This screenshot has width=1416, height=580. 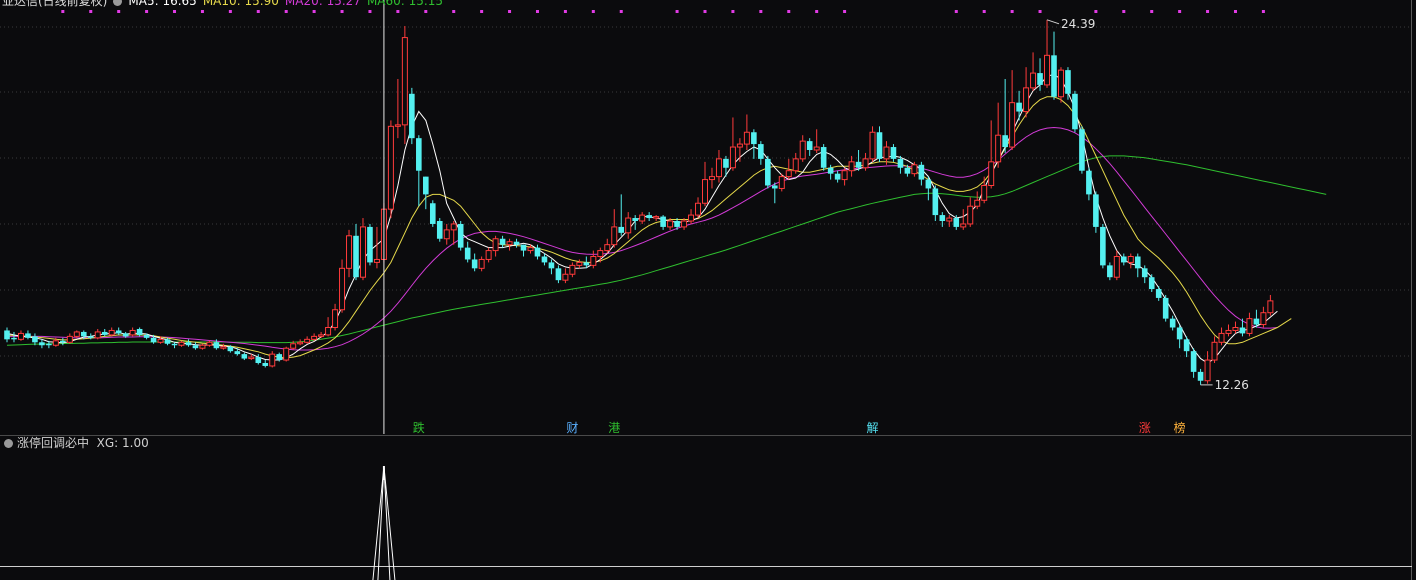 I want to click on ma60-label-text: MA60:, so click(x=385, y=4).